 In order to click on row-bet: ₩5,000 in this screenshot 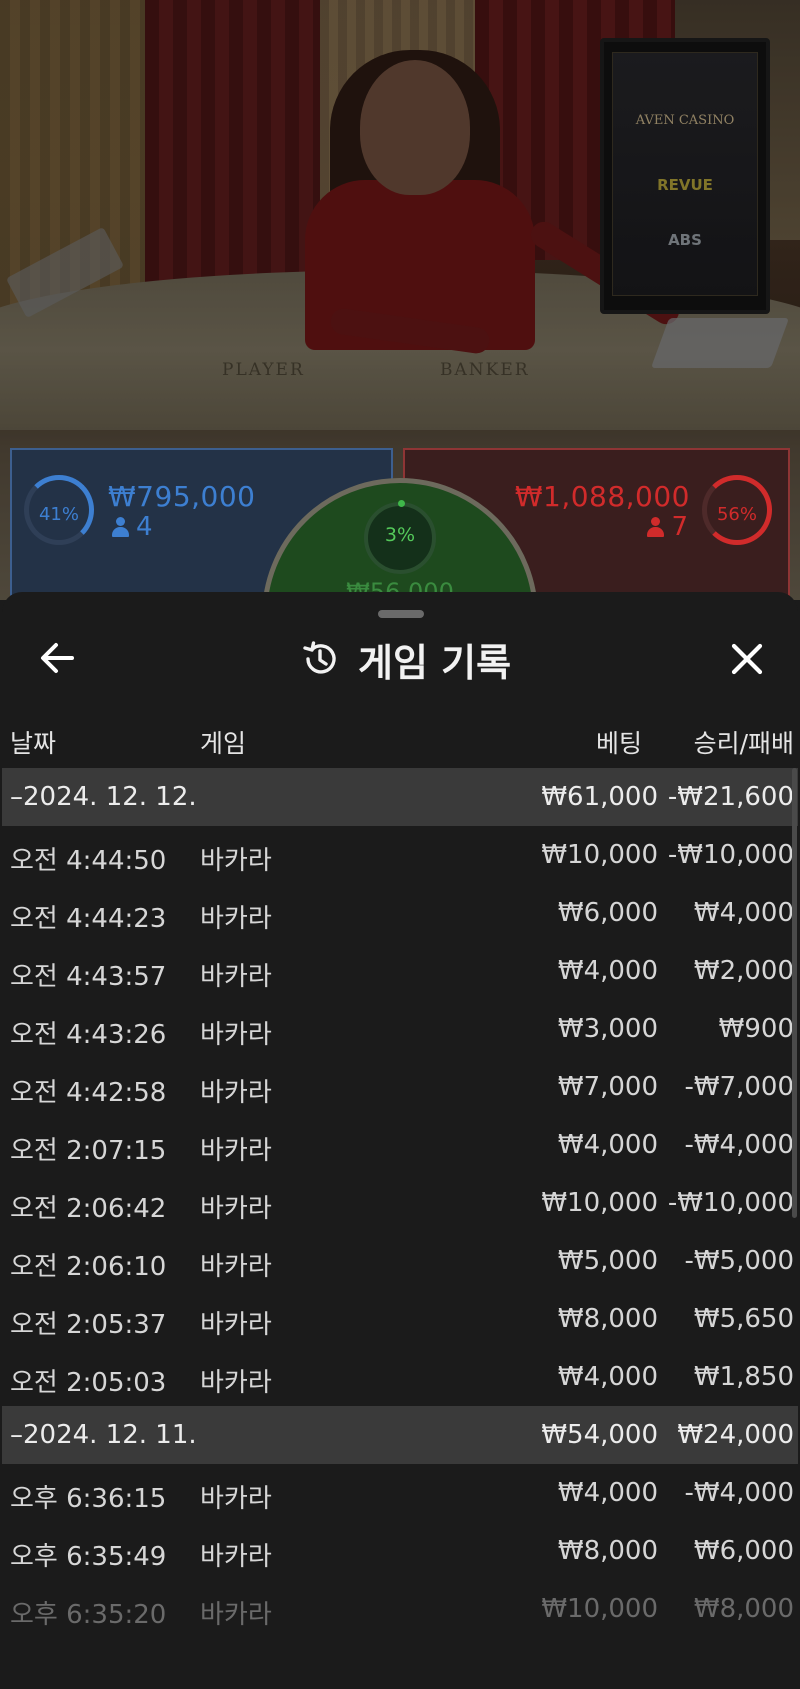, I will do `click(607, 1261)`.